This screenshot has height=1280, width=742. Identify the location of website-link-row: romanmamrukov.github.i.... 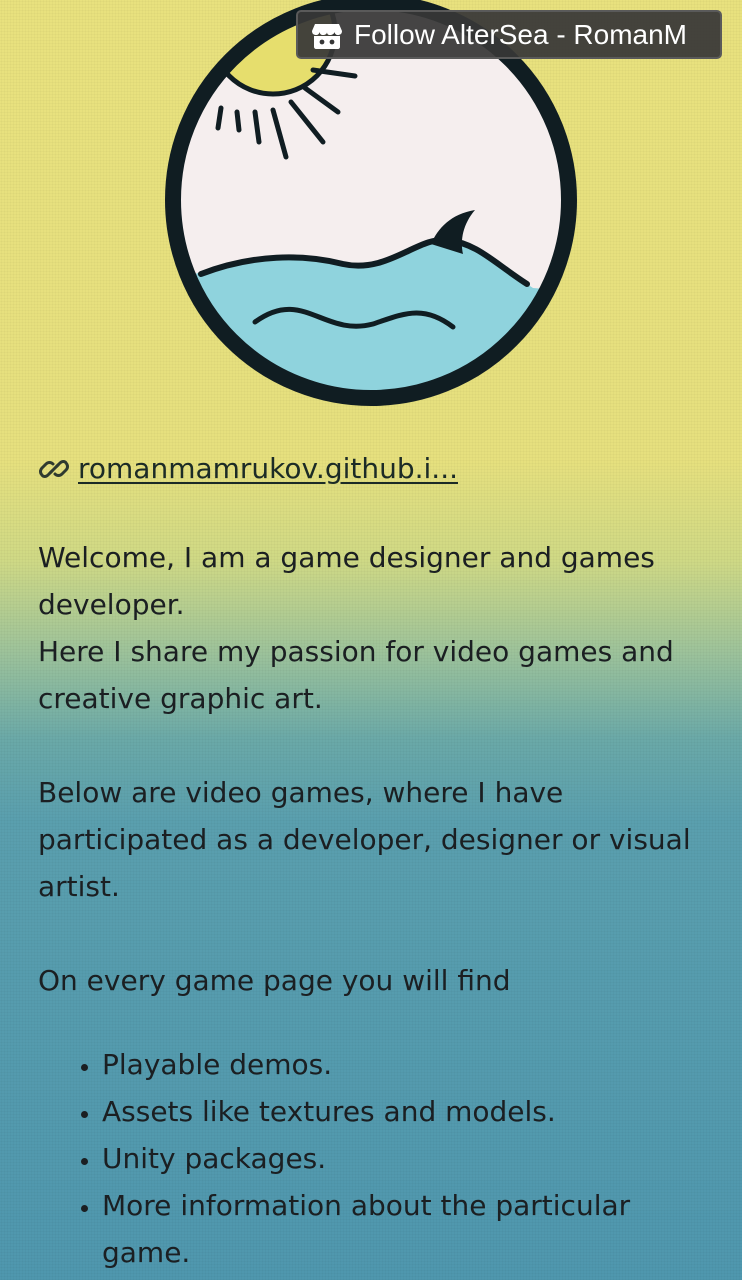
(248, 468).